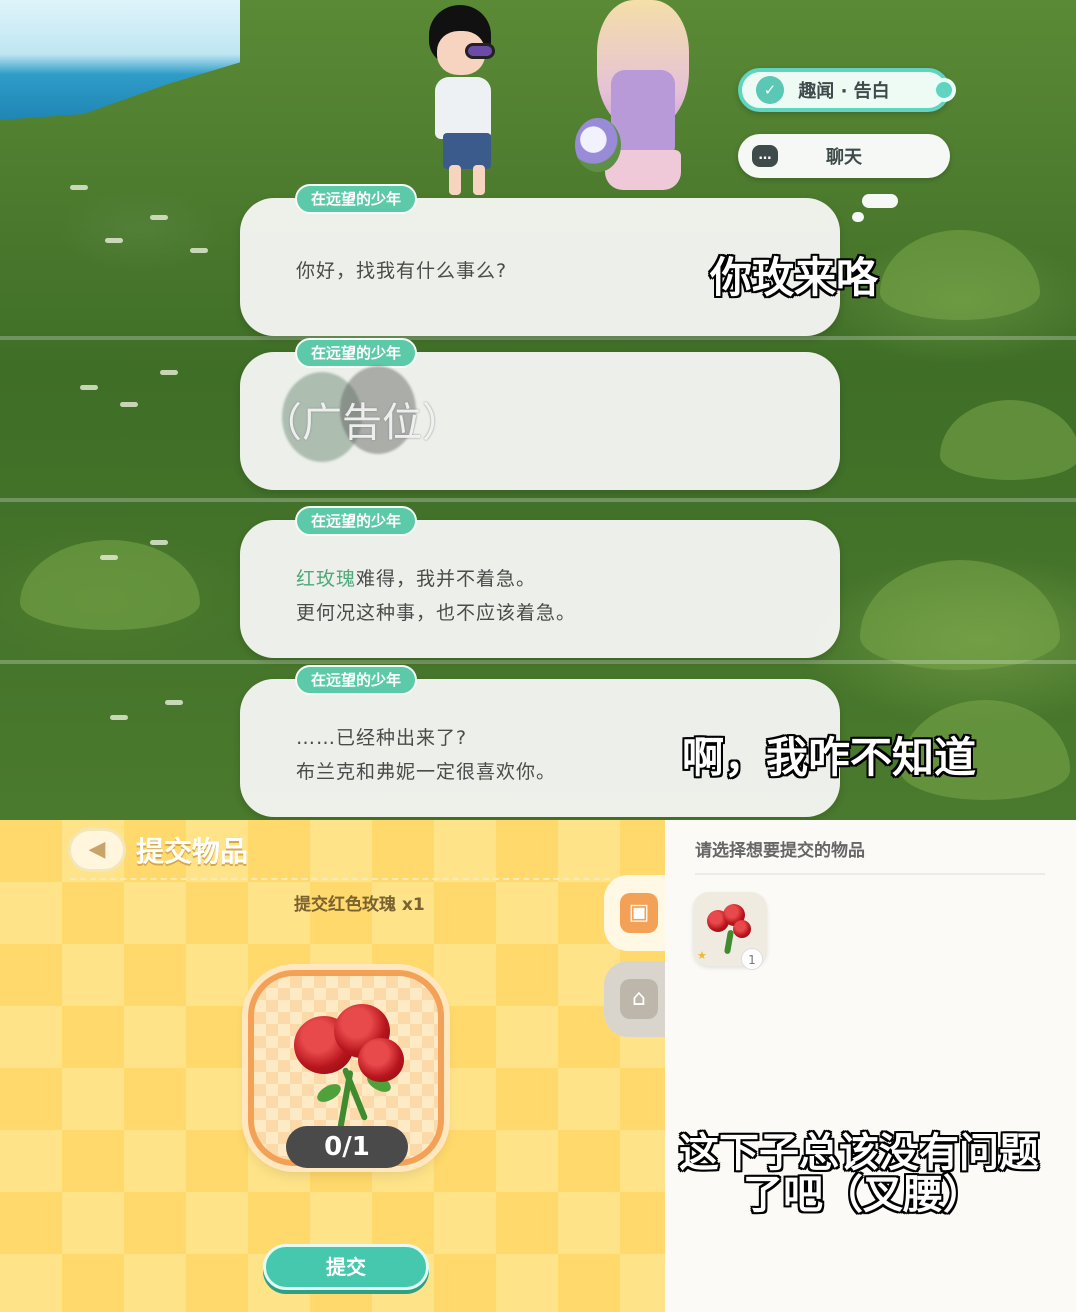 This screenshot has height=1312, width=1076. I want to click on rose-stem, so click(729, 942).